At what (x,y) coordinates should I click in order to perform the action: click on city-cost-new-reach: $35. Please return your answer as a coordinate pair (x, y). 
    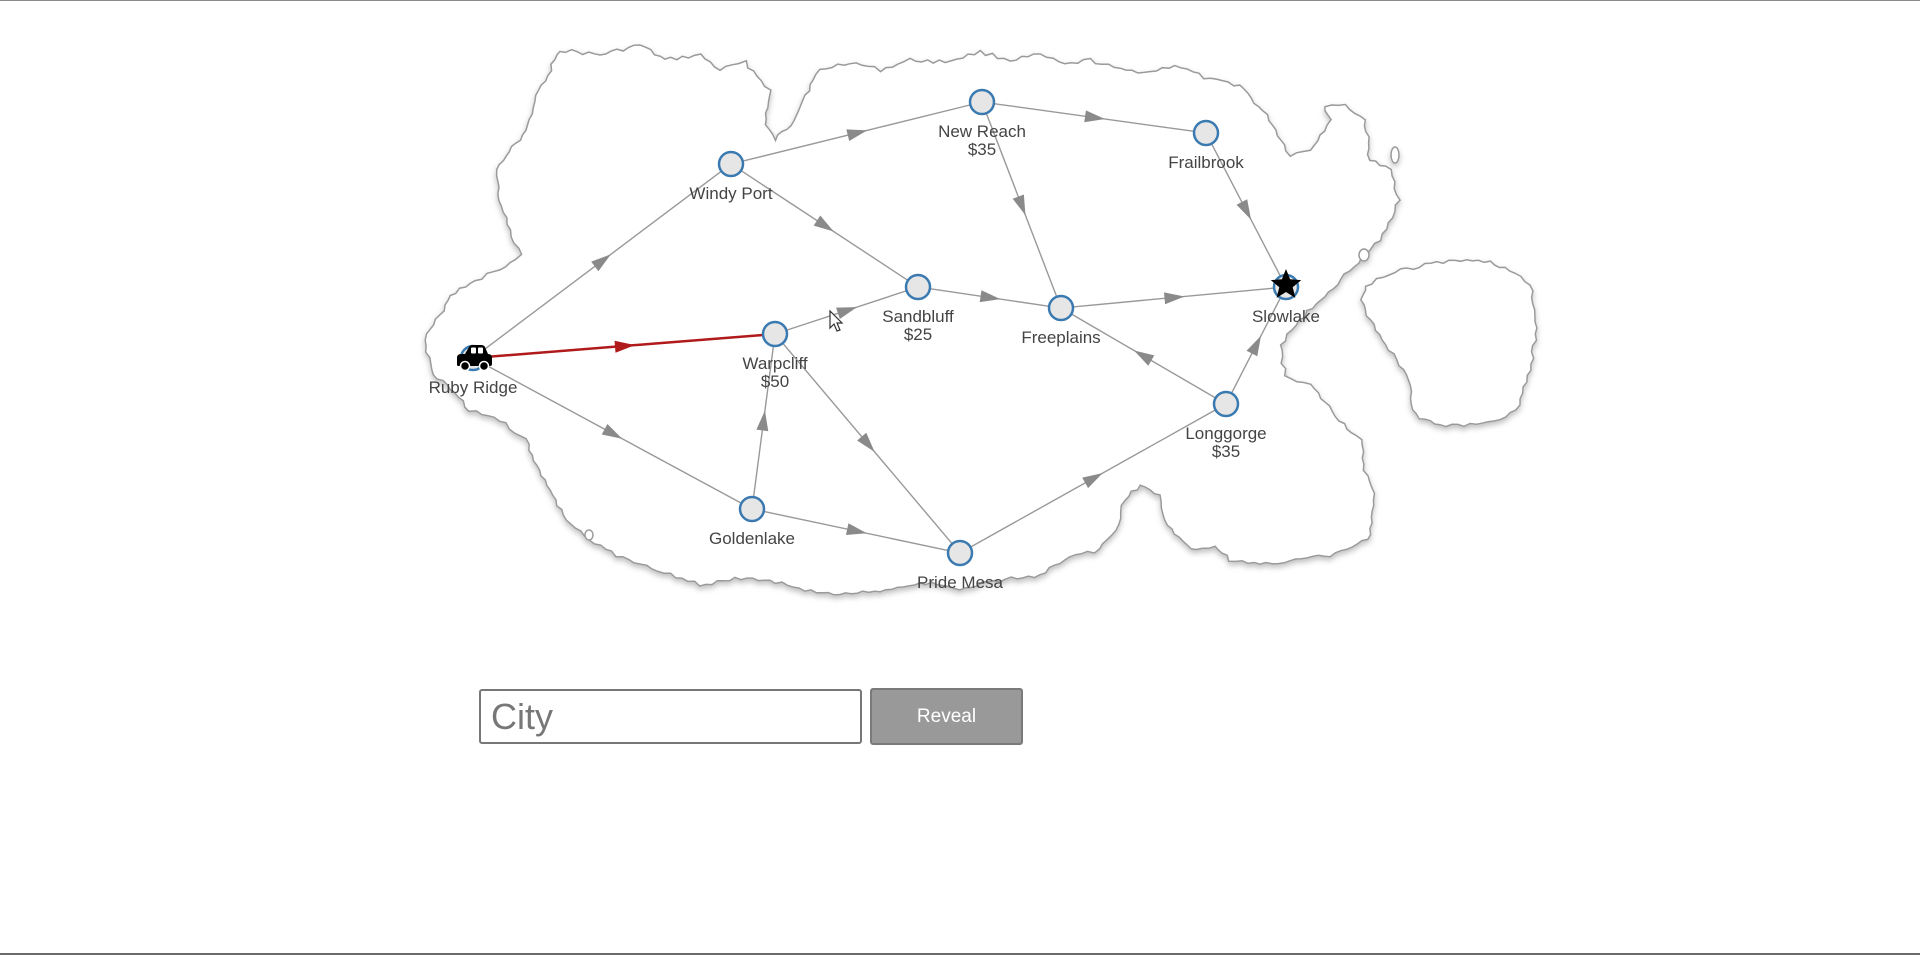
    Looking at the image, I should click on (982, 149).